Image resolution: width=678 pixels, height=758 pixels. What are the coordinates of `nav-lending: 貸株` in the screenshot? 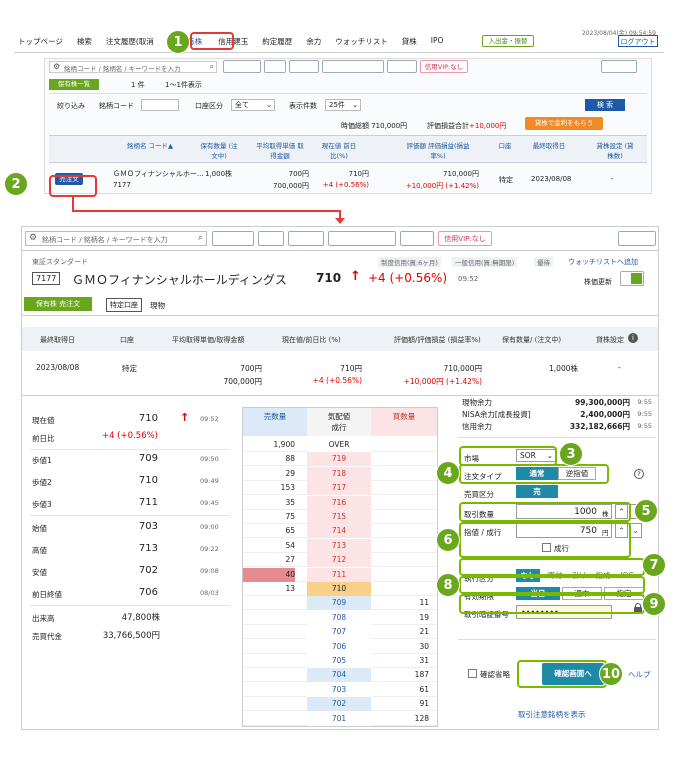 It's located at (409, 43).